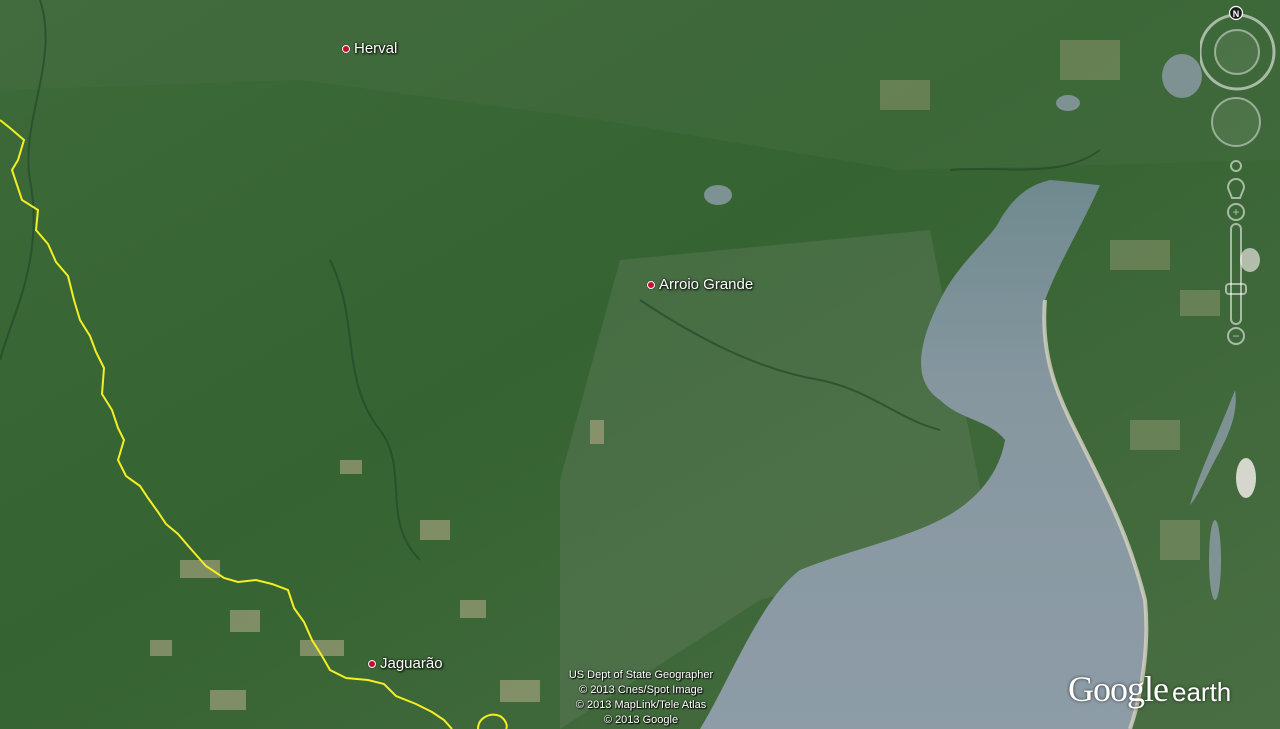  I want to click on attribution-line: © 2013 Cnes/Spot Image, so click(641, 690).